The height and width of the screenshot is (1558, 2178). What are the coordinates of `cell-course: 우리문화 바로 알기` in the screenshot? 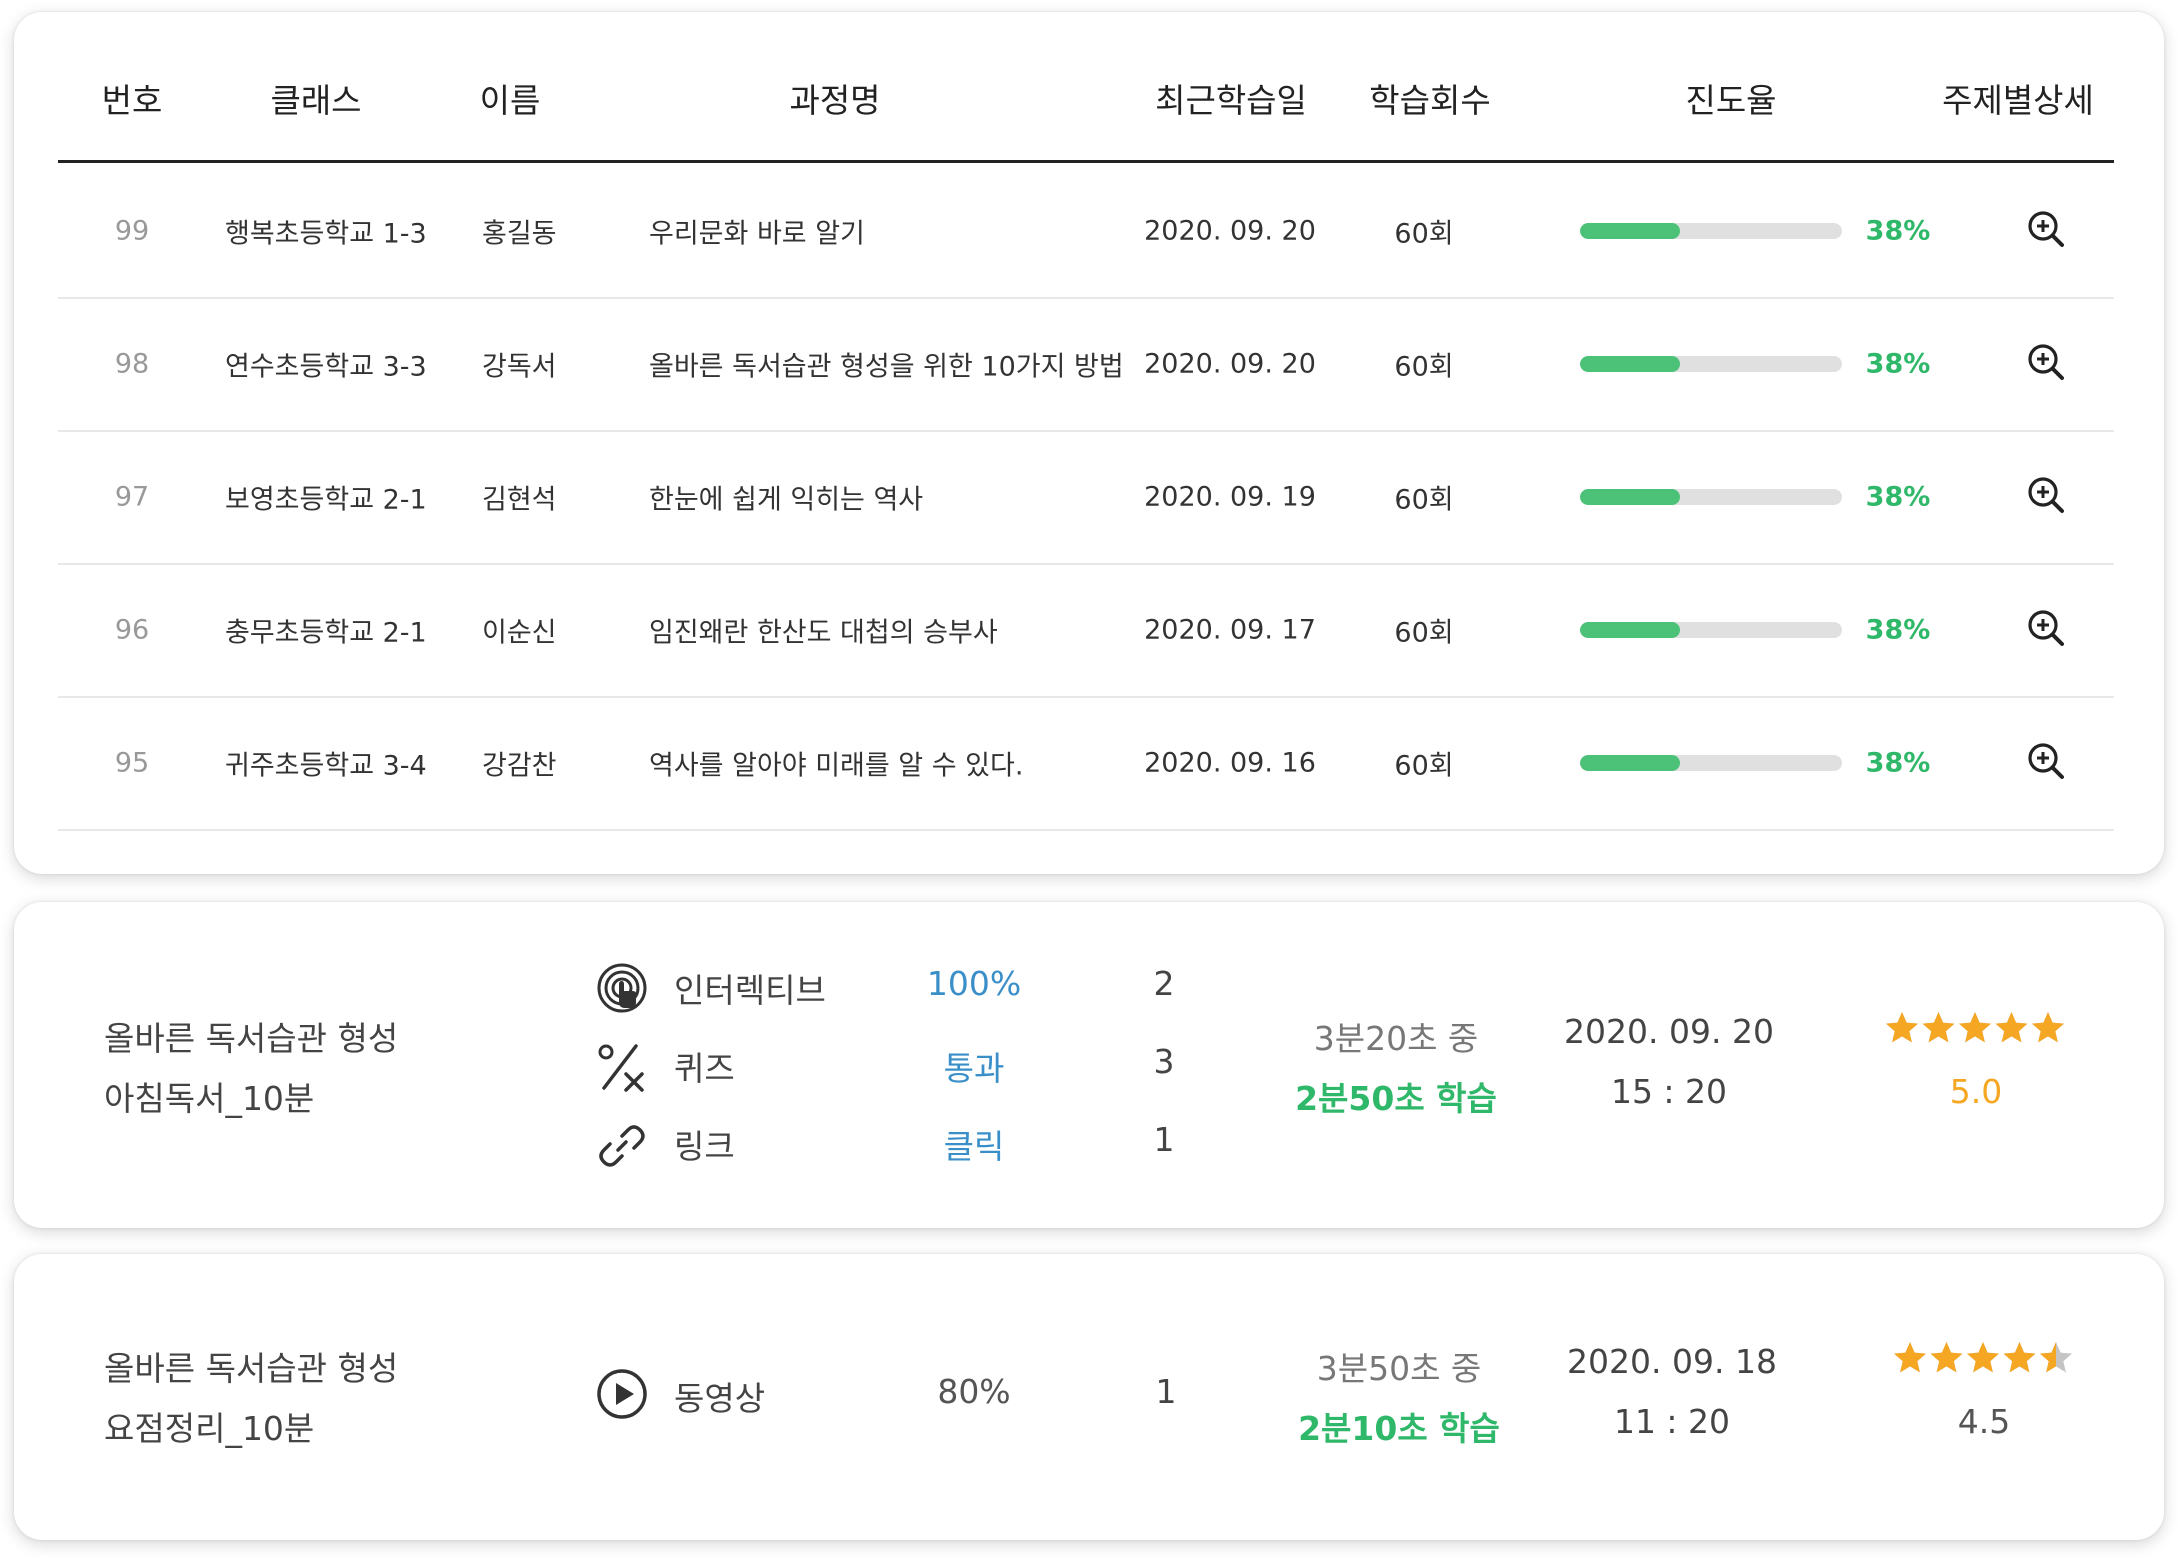 It's located at (757, 230).